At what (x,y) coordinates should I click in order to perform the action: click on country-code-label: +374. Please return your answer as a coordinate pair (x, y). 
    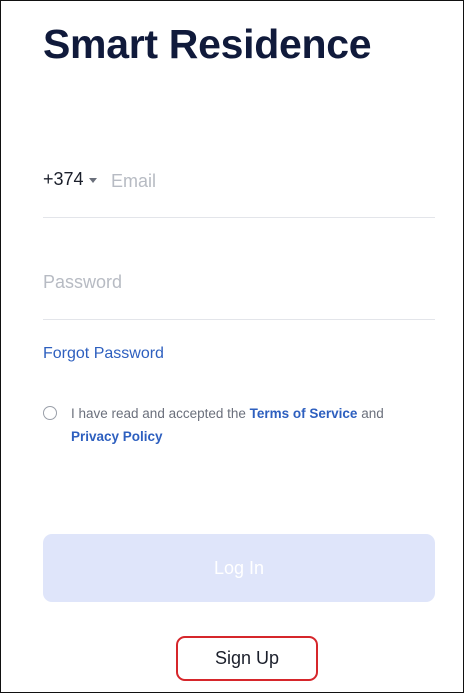
    Looking at the image, I should click on (63, 179).